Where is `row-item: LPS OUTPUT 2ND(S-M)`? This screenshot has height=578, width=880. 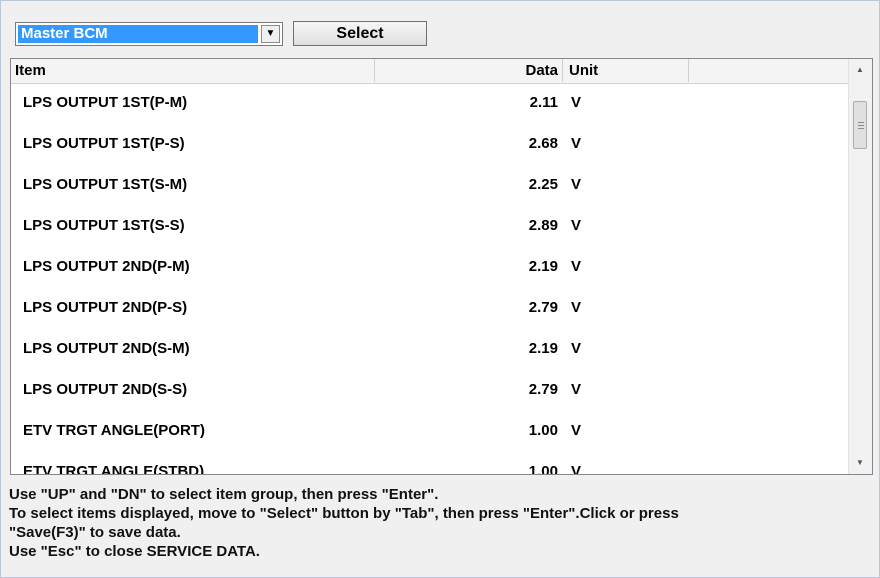
row-item: LPS OUTPUT 2ND(S-M) is located at coordinates (106, 348).